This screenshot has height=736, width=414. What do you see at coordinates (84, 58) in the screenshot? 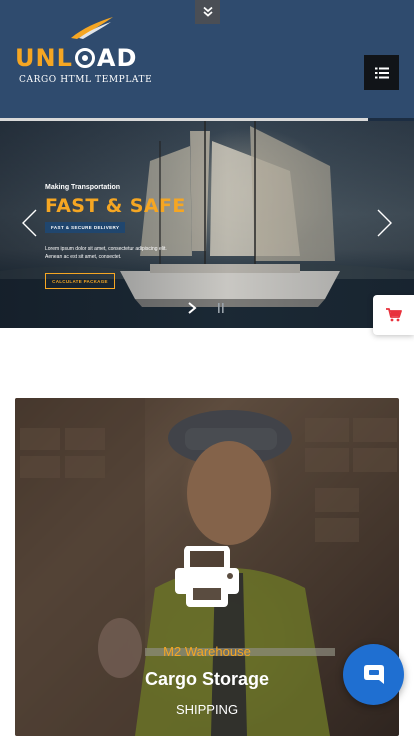
I see `wheel-icon` at bounding box center [84, 58].